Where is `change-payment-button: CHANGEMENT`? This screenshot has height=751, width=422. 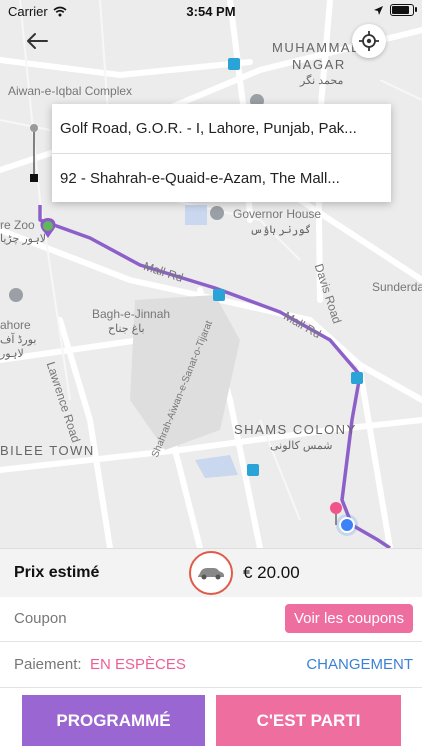
change-payment-button: CHANGEMENT is located at coordinates (359, 664).